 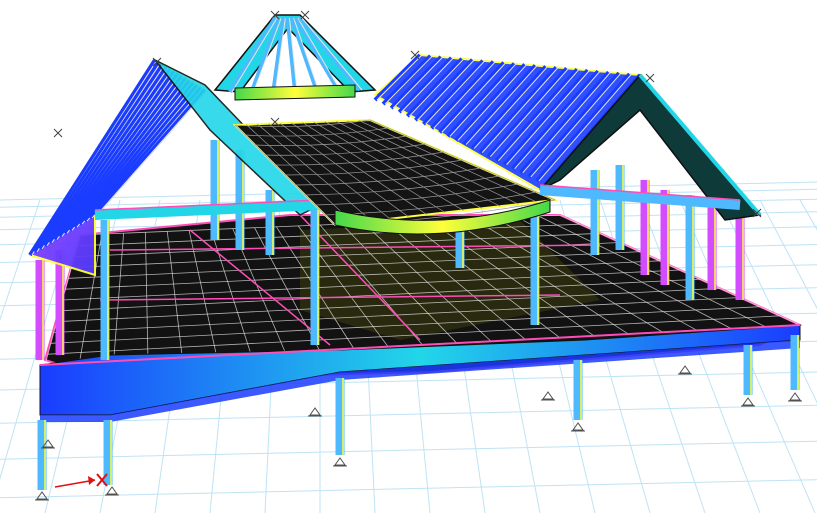 What do you see at coordinates (295, 92) in the screenshot?
I see `center-roof-ridge-beam` at bounding box center [295, 92].